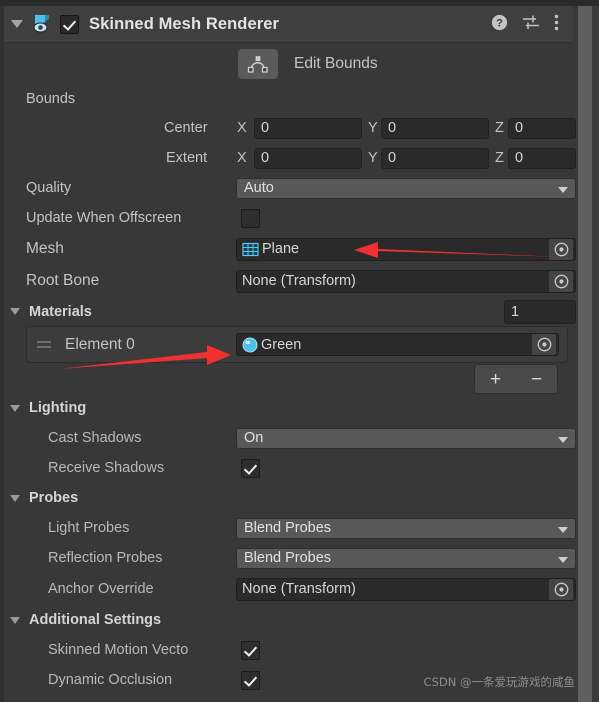 Image resolution: width=599 pixels, height=702 pixels. I want to click on root-bone-value: None (Transform), so click(299, 281).